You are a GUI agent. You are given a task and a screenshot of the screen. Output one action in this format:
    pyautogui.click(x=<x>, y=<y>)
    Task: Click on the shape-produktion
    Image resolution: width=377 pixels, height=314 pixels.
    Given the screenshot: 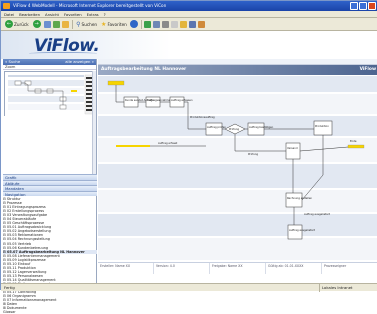 What is the action you would take?
    pyautogui.click(x=323, y=128)
    